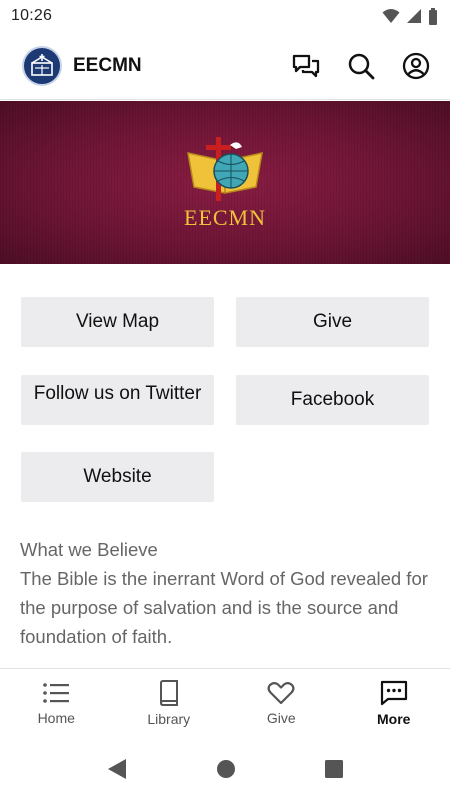 This screenshot has height=800, width=450. I want to click on nav-item-home: Home, so click(56, 703).